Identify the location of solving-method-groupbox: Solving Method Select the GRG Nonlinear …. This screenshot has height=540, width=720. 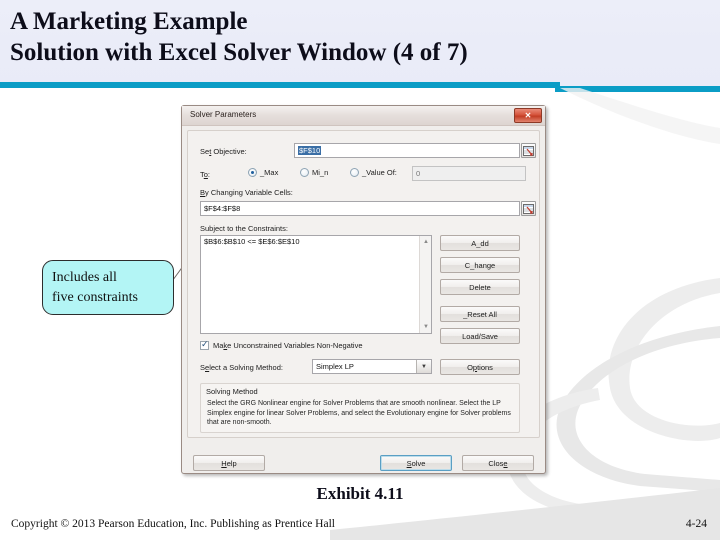
(360, 408).